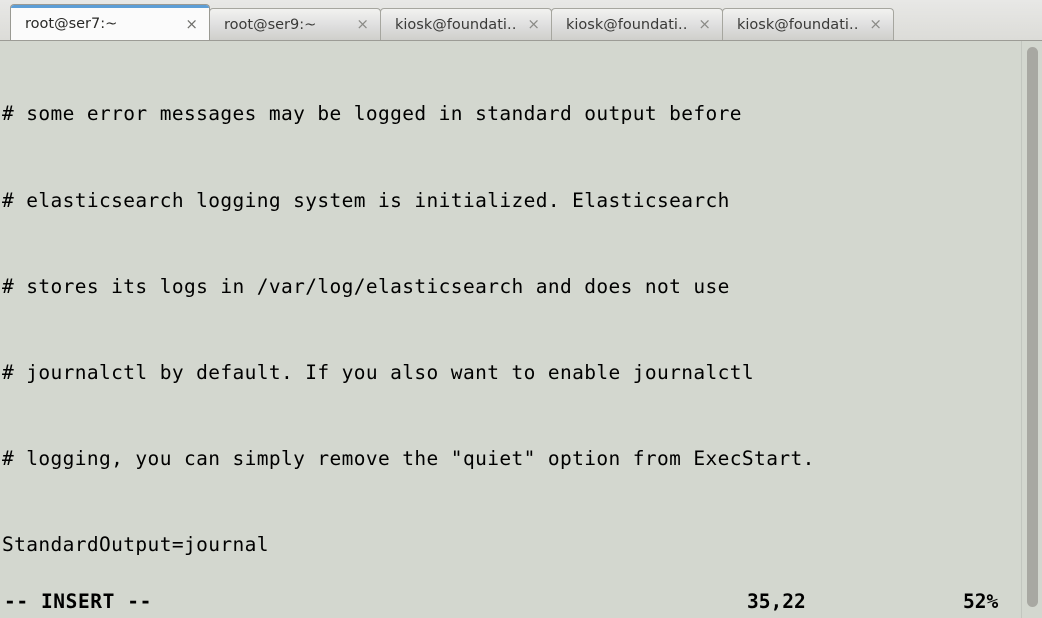 This screenshot has height=618, width=1042. Describe the element at coordinates (71, 24) in the screenshot. I see `tab-label: root@ser7:~` at that location.